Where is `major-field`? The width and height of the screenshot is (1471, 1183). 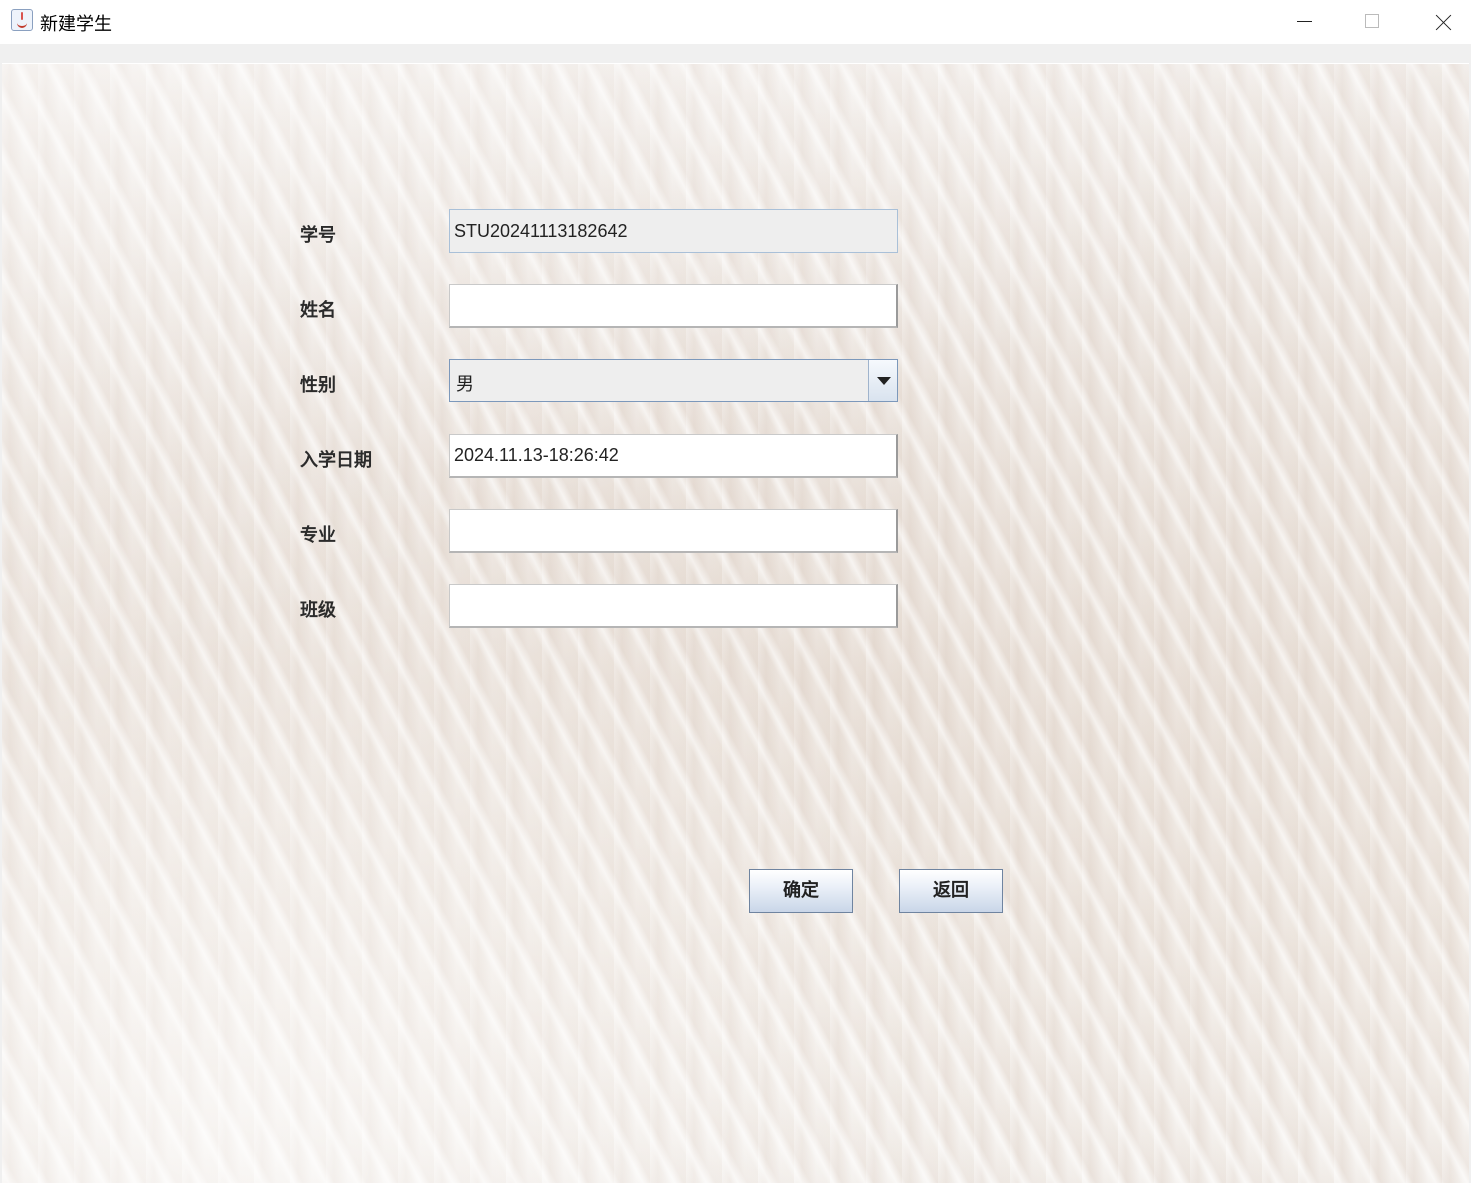 major-field is located at coordinates (673, 531).